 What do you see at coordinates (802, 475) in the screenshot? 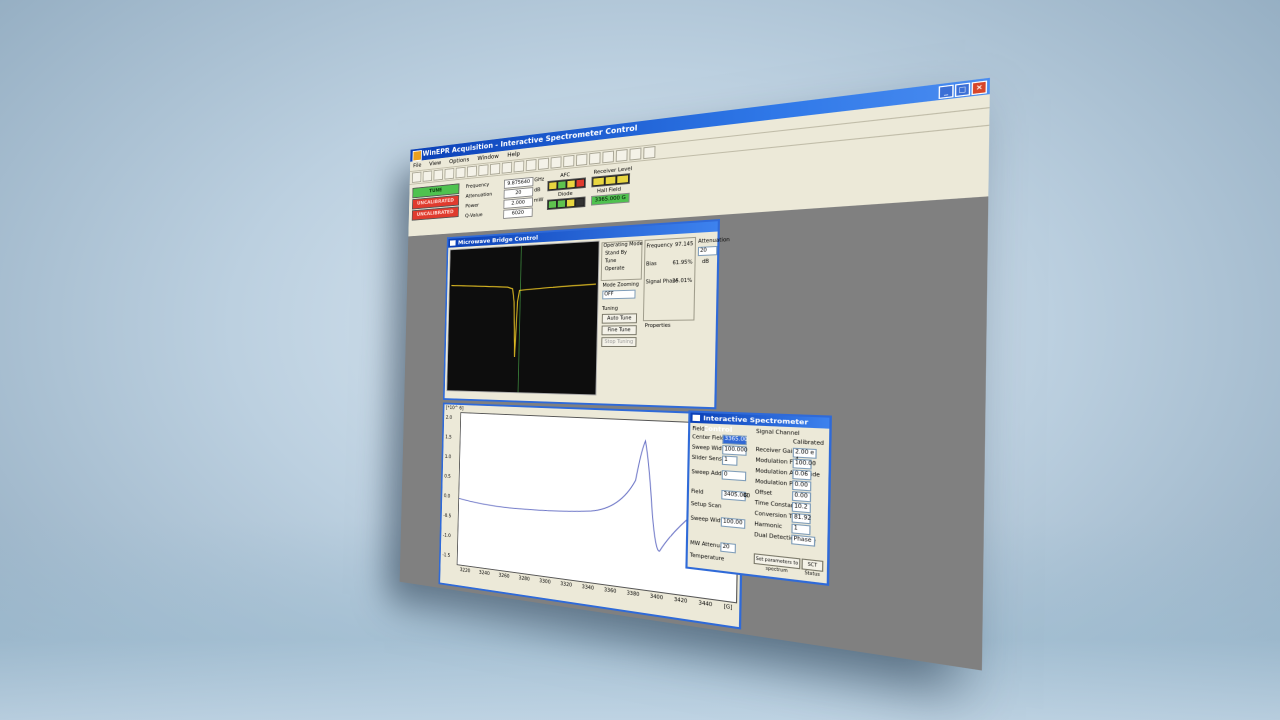
I see `mod-amp-input: 0.06` at bounding box center [802, 475].